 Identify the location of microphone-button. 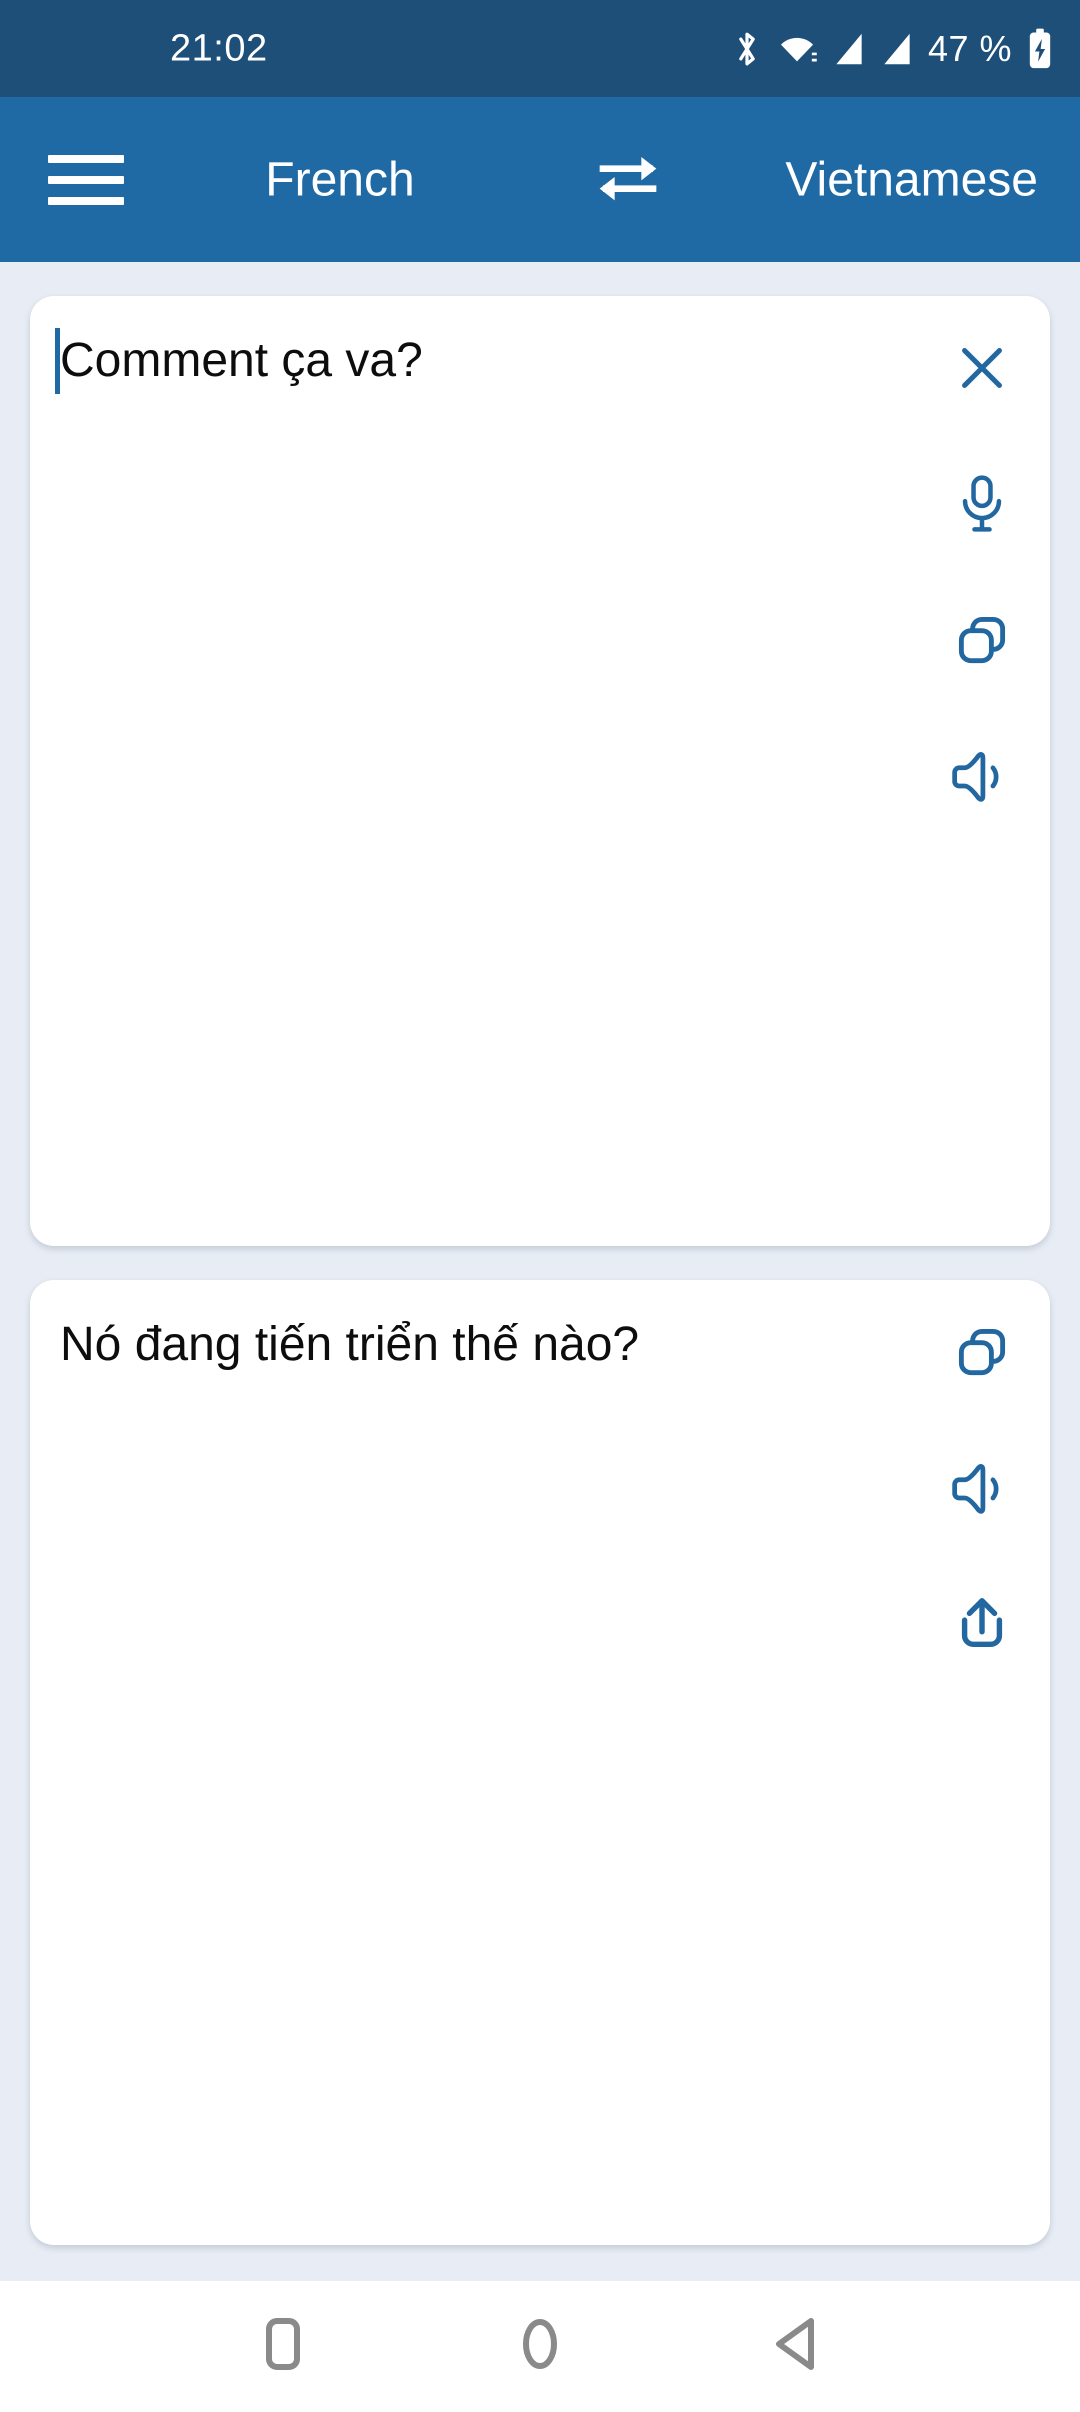
(982, 504).